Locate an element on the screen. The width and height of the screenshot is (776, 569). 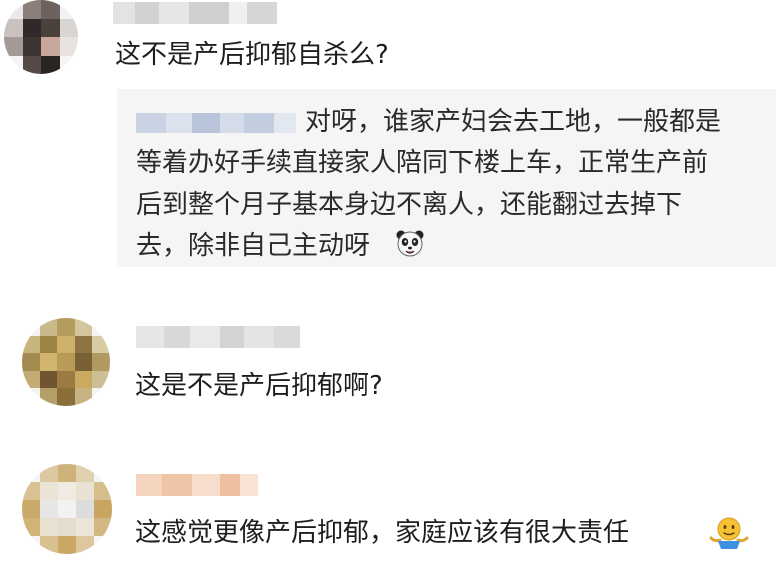
reply-text-line: 对呀，谁家产妇会去工地，一般都是 is located at coordinates (513, 122).